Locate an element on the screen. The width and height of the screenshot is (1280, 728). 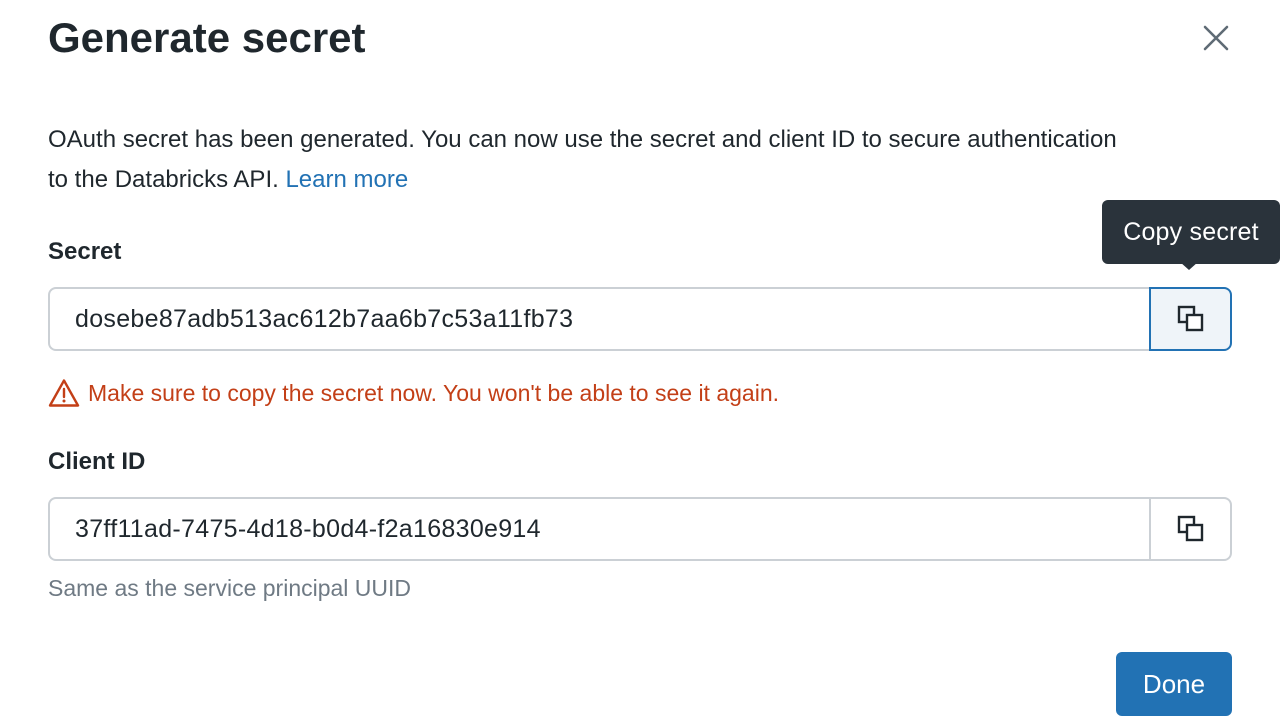
secret-field-group: dosebe87adb513ac612b7aa6b7c53a11fb73 is located at coordinates (640, 319).